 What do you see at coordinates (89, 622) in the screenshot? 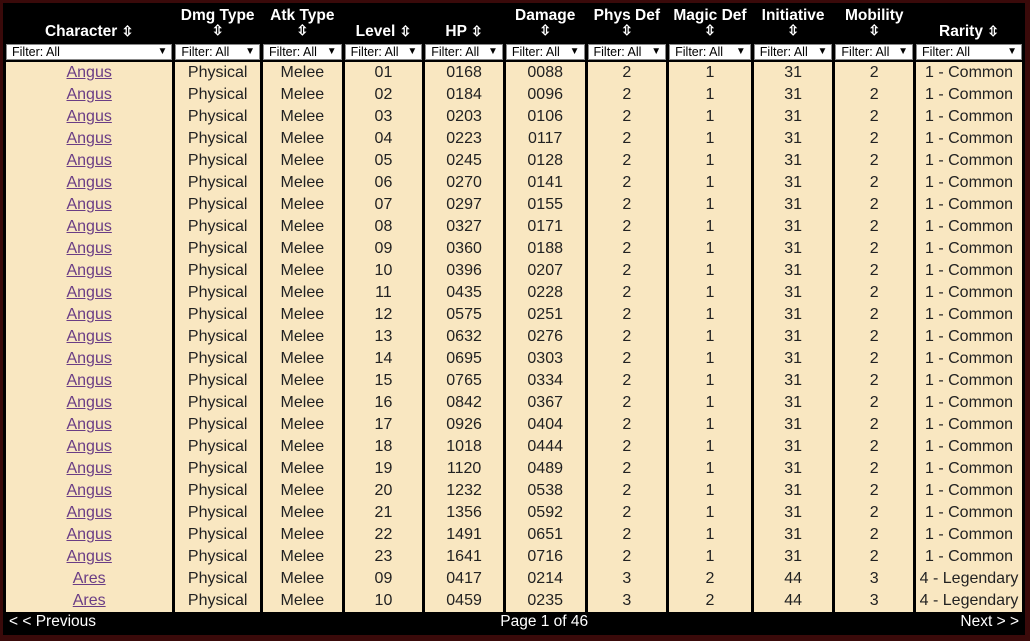
I see `previous-page-button: < < Previous` at bounding box center [89, 622].